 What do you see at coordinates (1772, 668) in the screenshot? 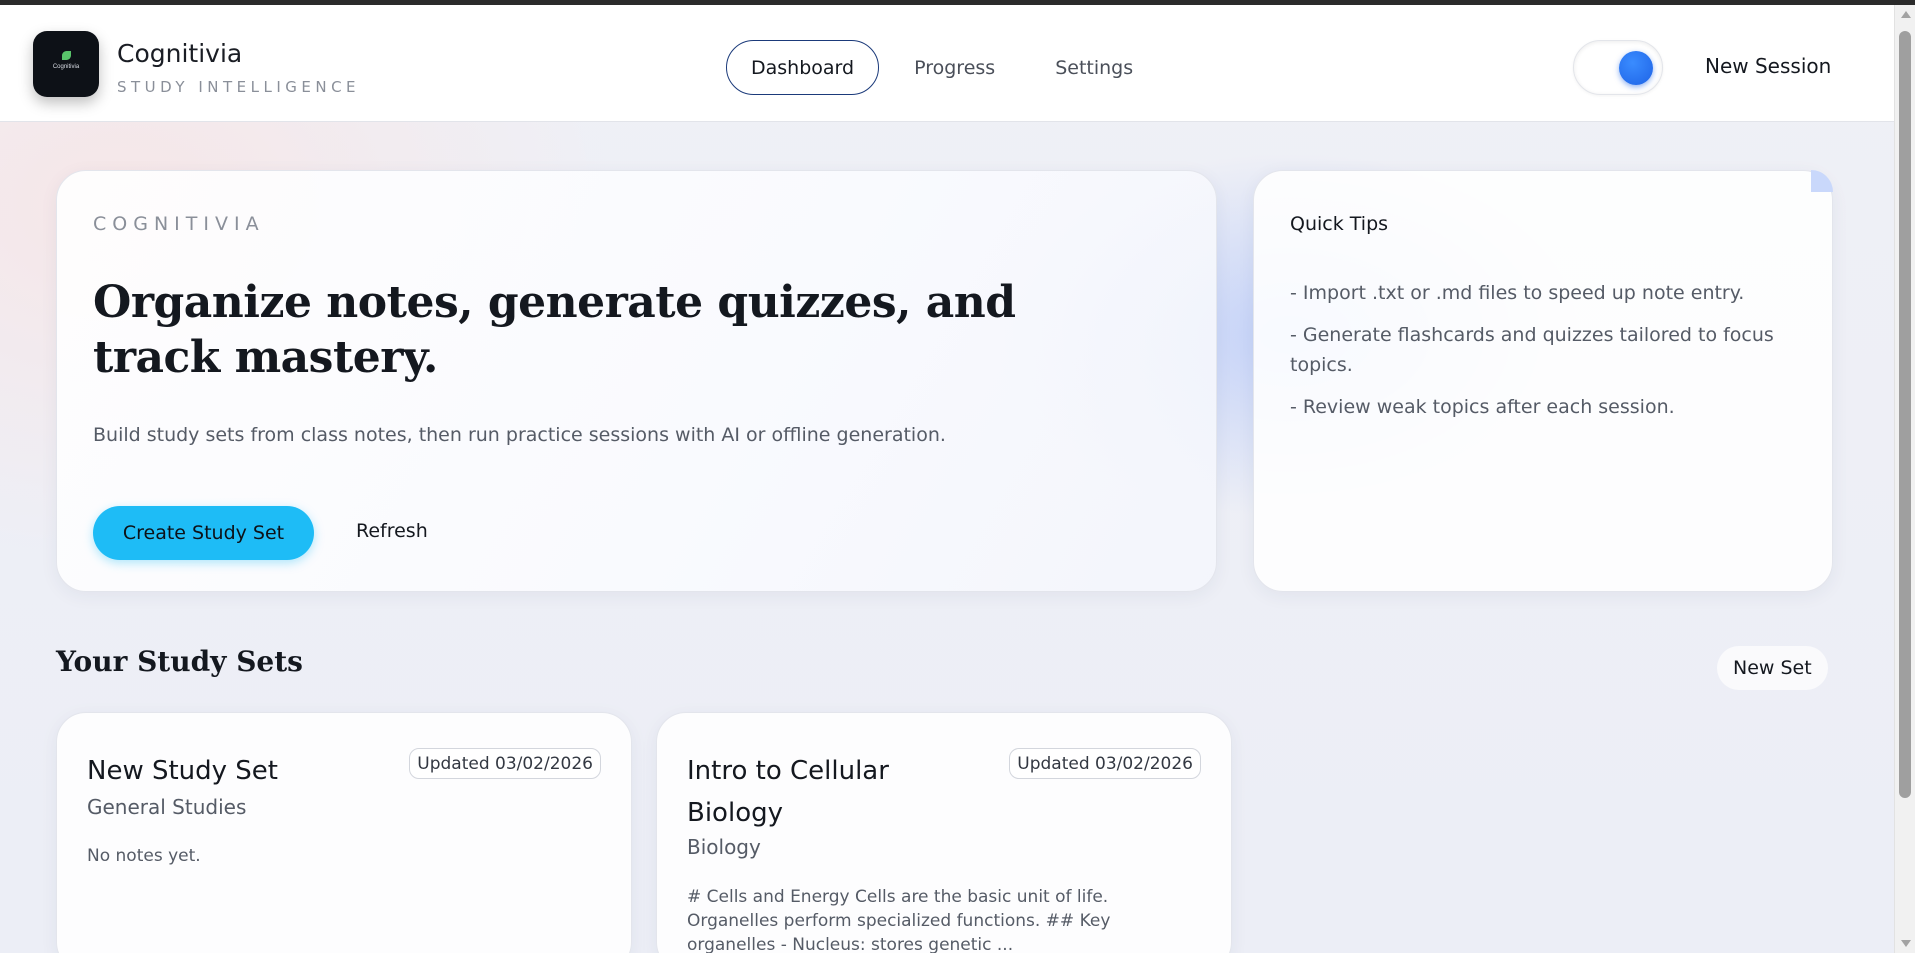
I see `new-set-button: New Set` at bounding box center [1772, 668].